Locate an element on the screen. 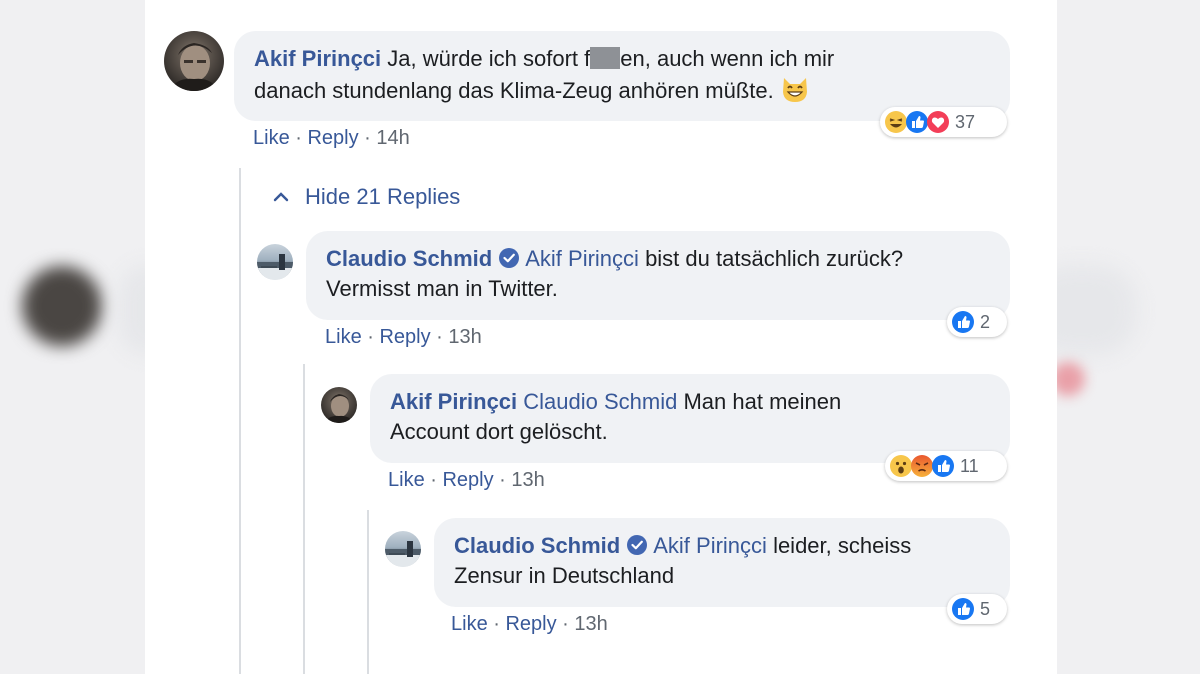 The image size is (1200, 674). chevron-up-icon is located at coordinates (281, 197).